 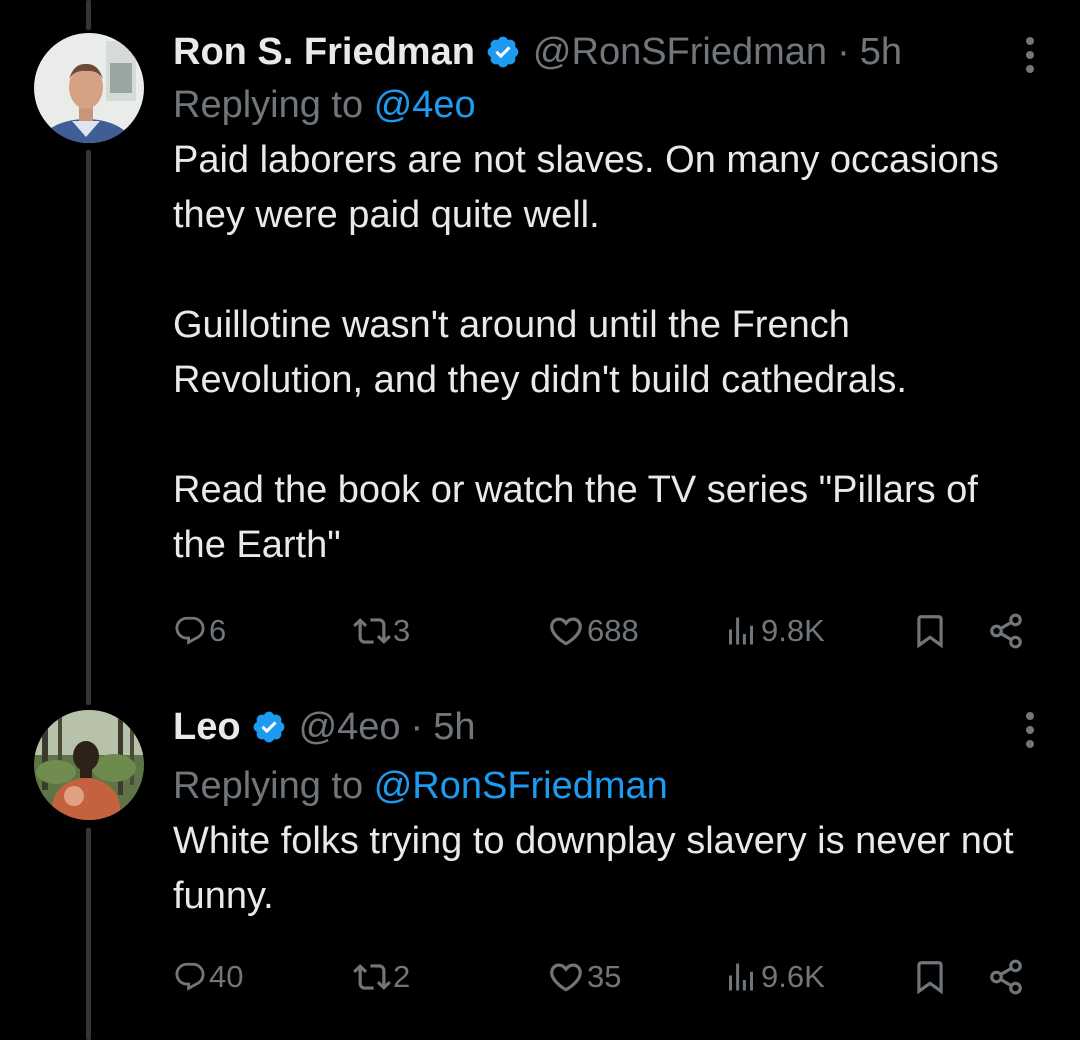 I want to click on avatar-ron-image, so click(x=89, y=88).